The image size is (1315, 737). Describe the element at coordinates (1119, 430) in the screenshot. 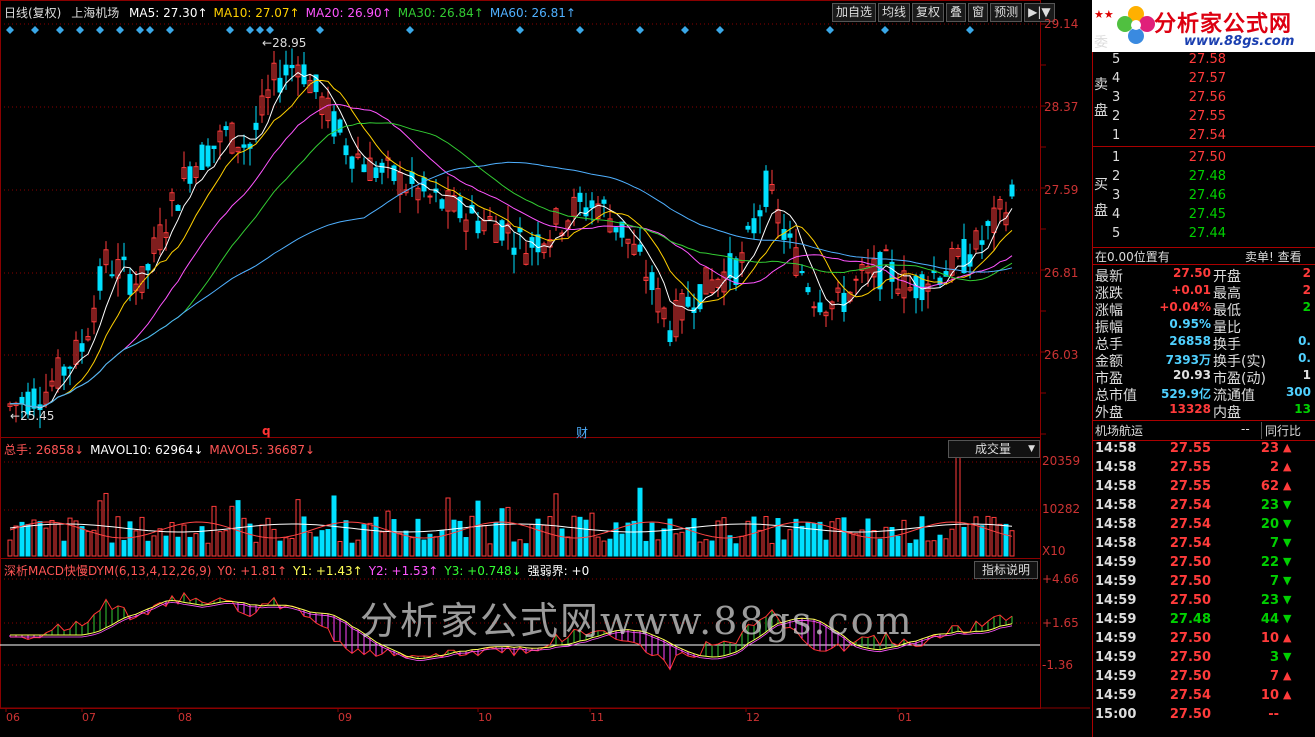

I see `industry-label: 机场航运` at that location.